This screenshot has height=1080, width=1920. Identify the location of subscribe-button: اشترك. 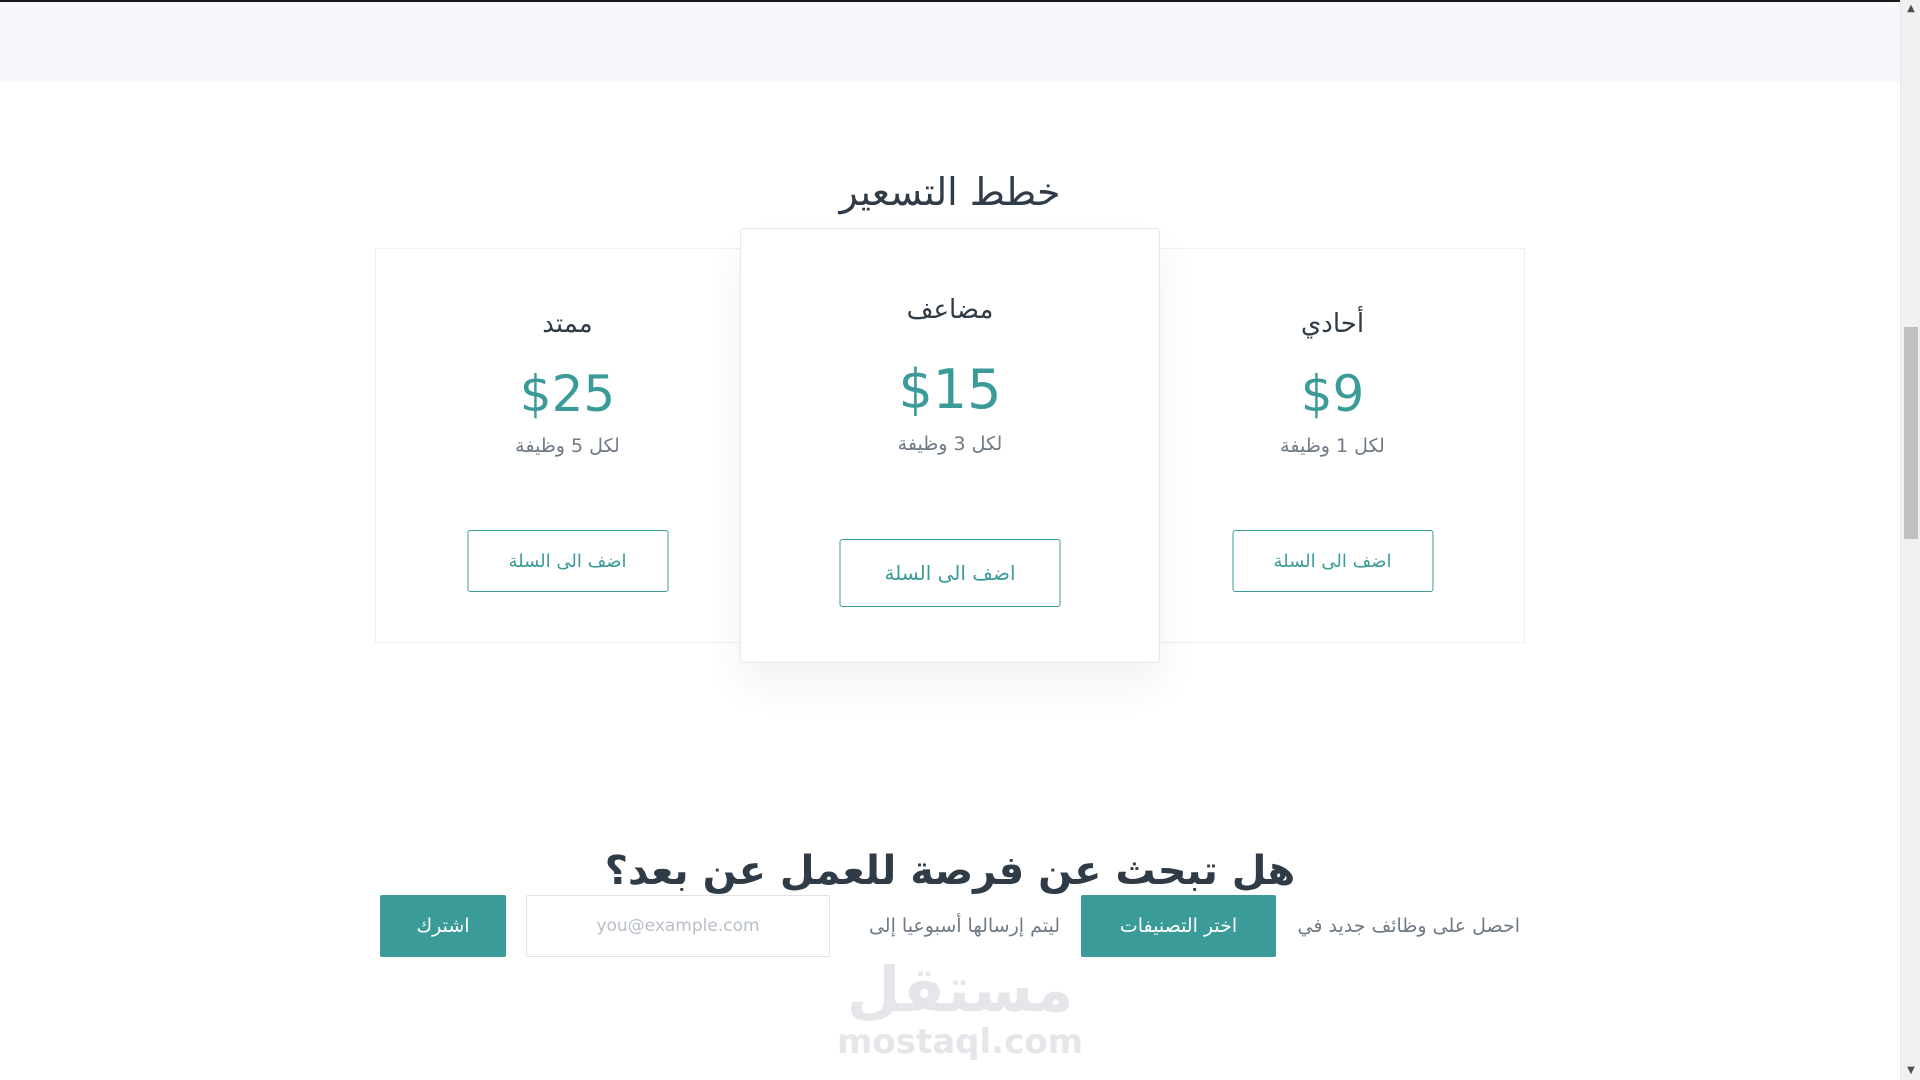
(443, 926).